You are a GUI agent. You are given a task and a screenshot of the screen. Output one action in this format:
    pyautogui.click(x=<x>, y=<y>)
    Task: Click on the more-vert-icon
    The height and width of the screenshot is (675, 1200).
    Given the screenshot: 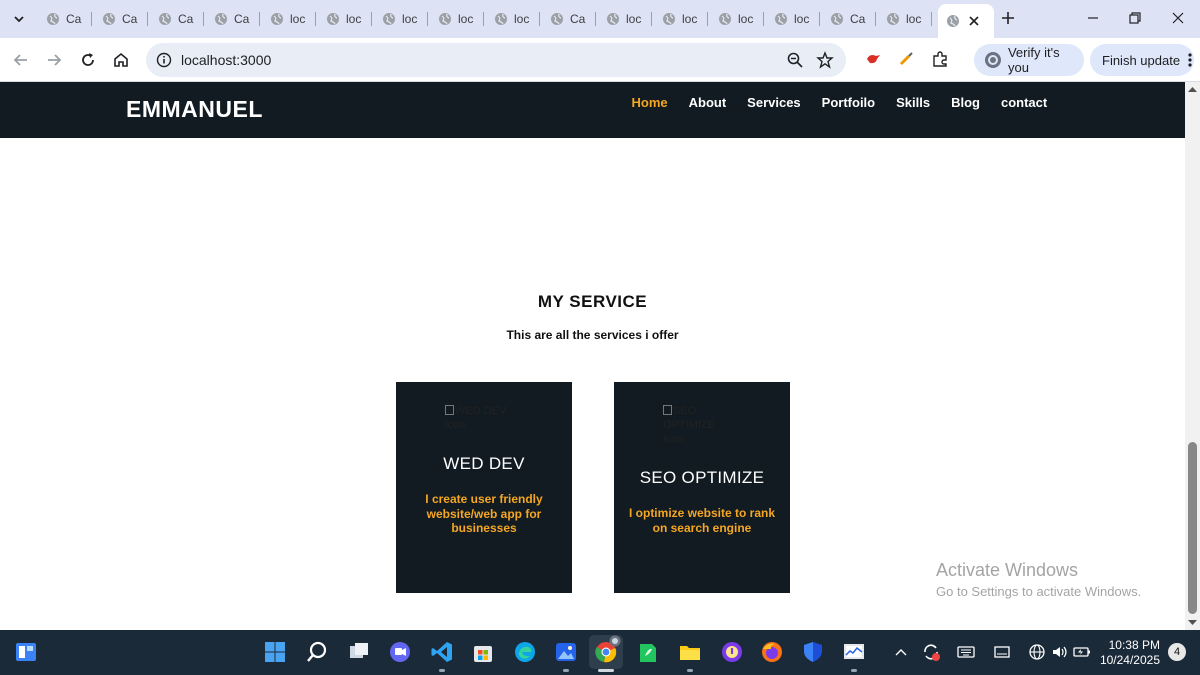 What is the action you would take?
    pyautogui.click(x=1190, y=60)
    